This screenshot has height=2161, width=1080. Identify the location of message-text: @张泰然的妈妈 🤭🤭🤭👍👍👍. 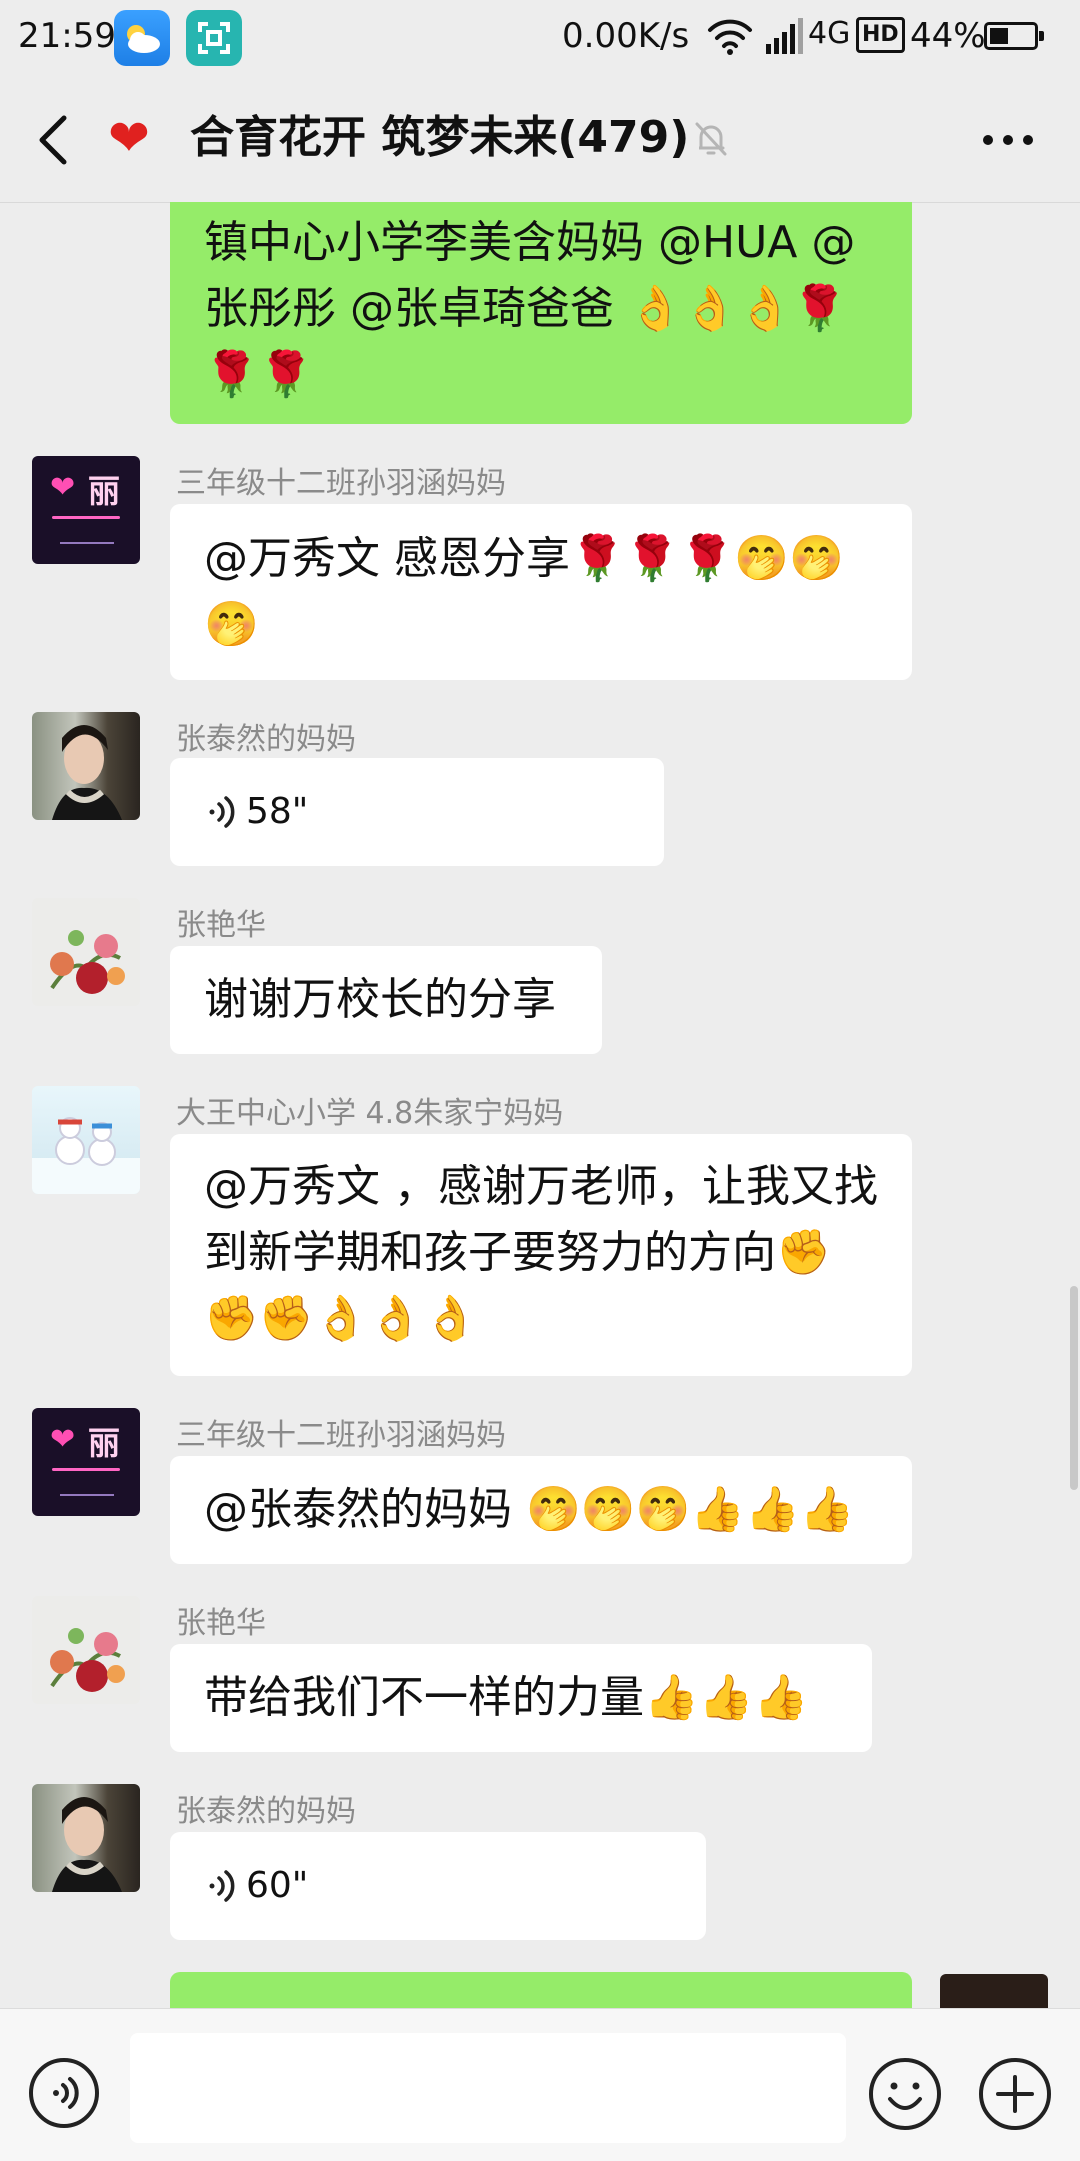
(529, 1509).